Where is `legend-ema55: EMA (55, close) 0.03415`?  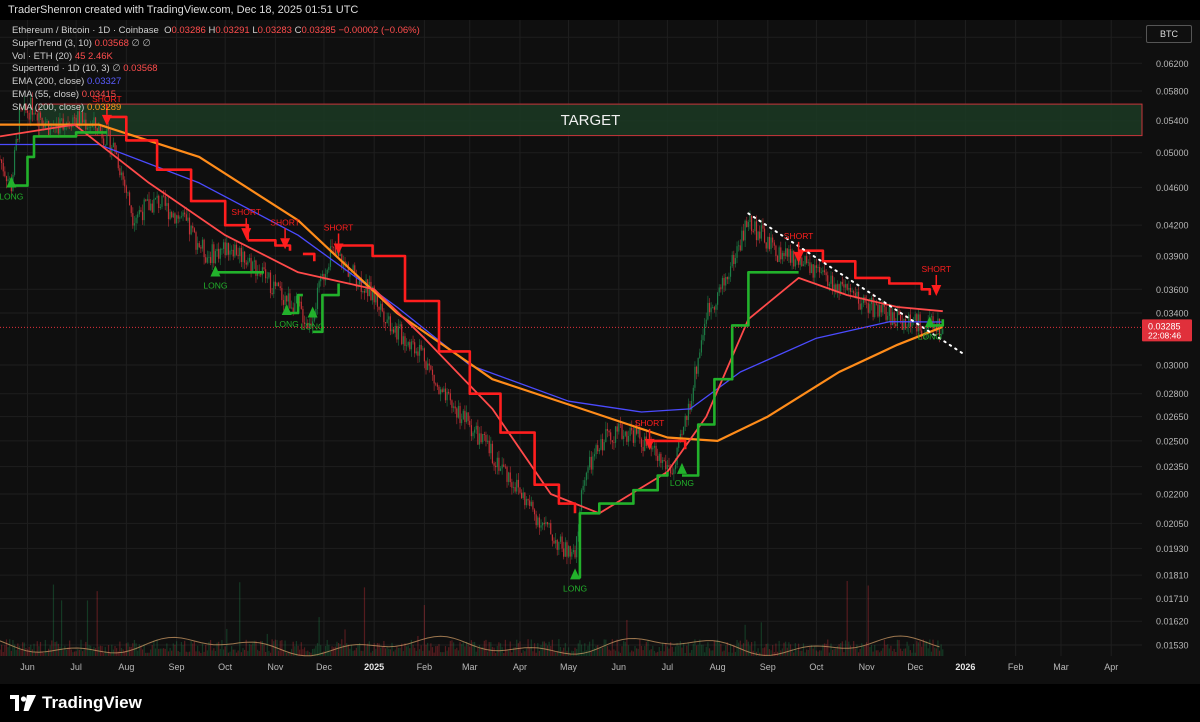 legend-ema55: EMA (55, close) 0.03415 is located at coordinates (216, 95).